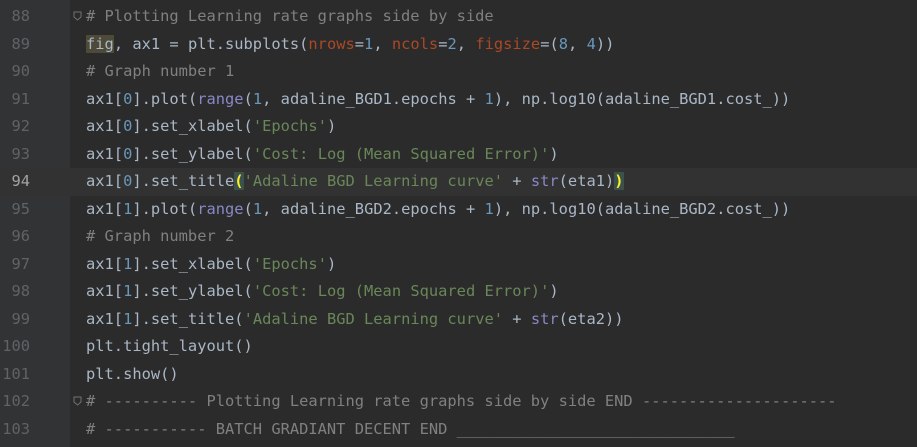 The width and height of the screenshot is (917, 447). I want to click on code-token-plain: plt.show(), so click(132, 373).